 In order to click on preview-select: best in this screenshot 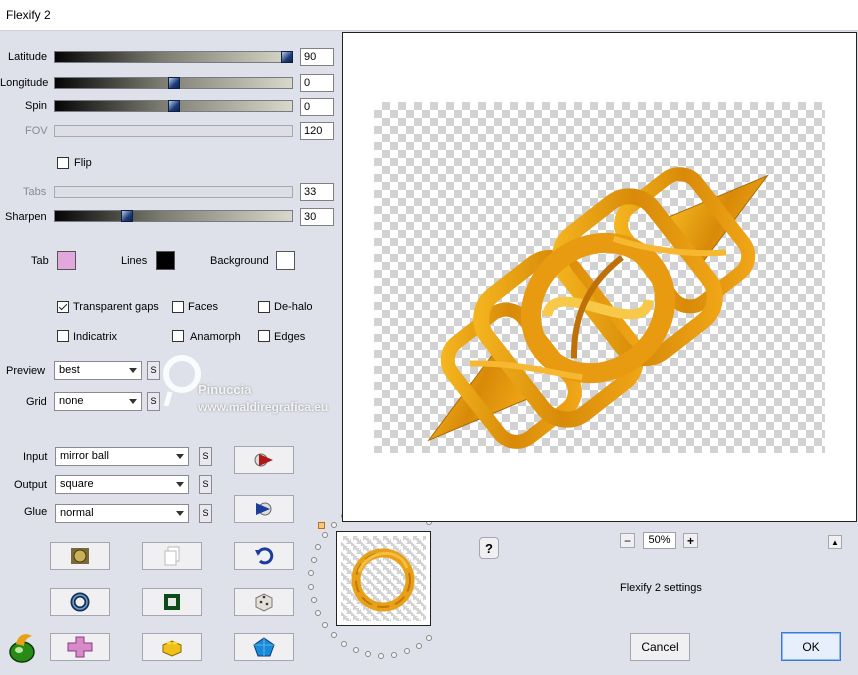, I will do `click(98, 370)`.